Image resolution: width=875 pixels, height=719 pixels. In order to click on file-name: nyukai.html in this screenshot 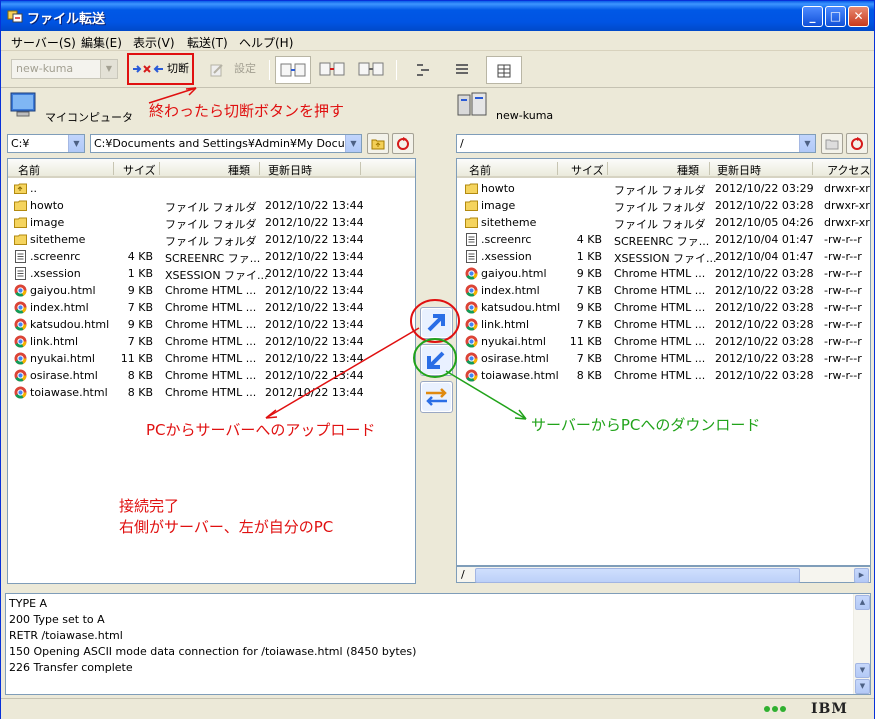, I will do `click(513, 341)`.